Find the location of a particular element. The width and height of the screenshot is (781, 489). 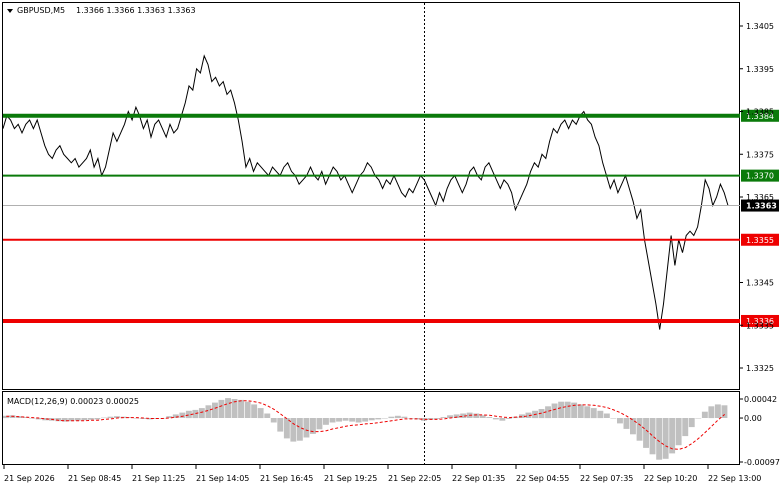

price-tick-label: 1.3385 is located at coordinates (760, 112).